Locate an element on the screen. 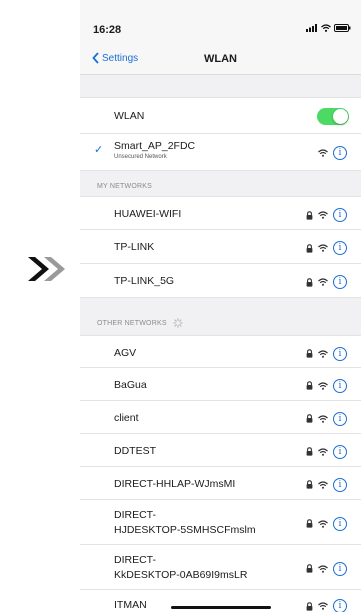 The height and width of the screenshot is (612, 361). connected-network-subtitle: Unsecured Network is located at coordinates (140, 157).